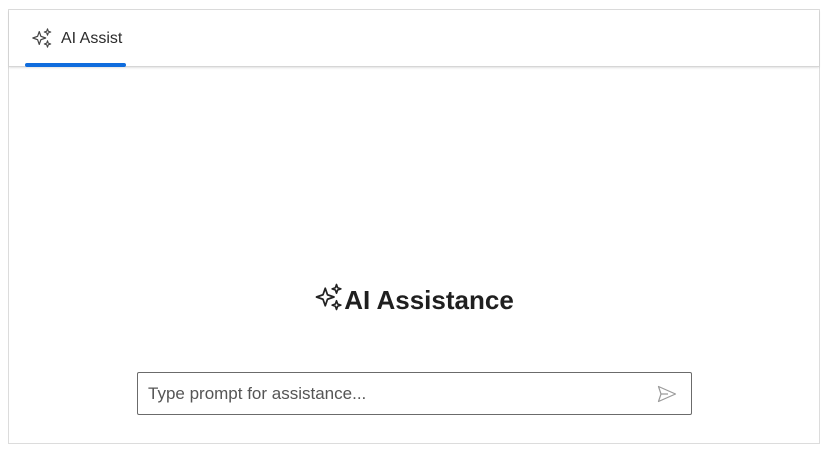 Image resolution: width=828 pixels, height=452 pixels. What do you see at coordinates (414, 38) in the screenshot?
I see `tab-bar: AI Assist` at bounding box center [414, 38].